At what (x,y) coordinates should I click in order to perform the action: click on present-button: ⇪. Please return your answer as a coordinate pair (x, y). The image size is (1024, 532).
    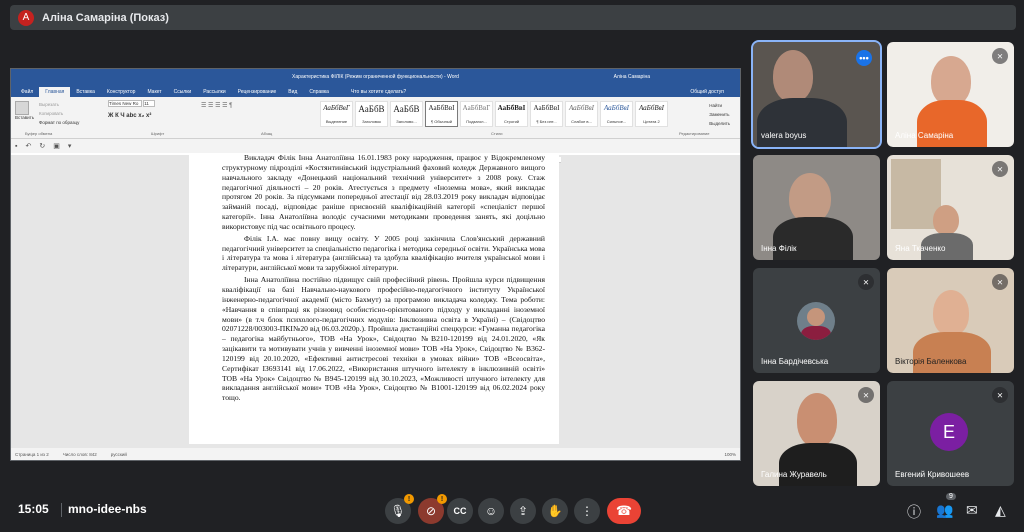
    Looking at the image, I should click on (523, 511).